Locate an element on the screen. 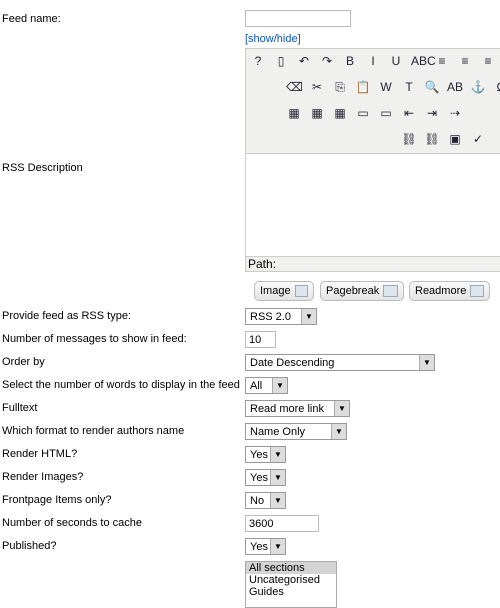 Image resolution: width=500 pixels, height=608 pixels. feed-name-input is located at coordinates (298, 18).